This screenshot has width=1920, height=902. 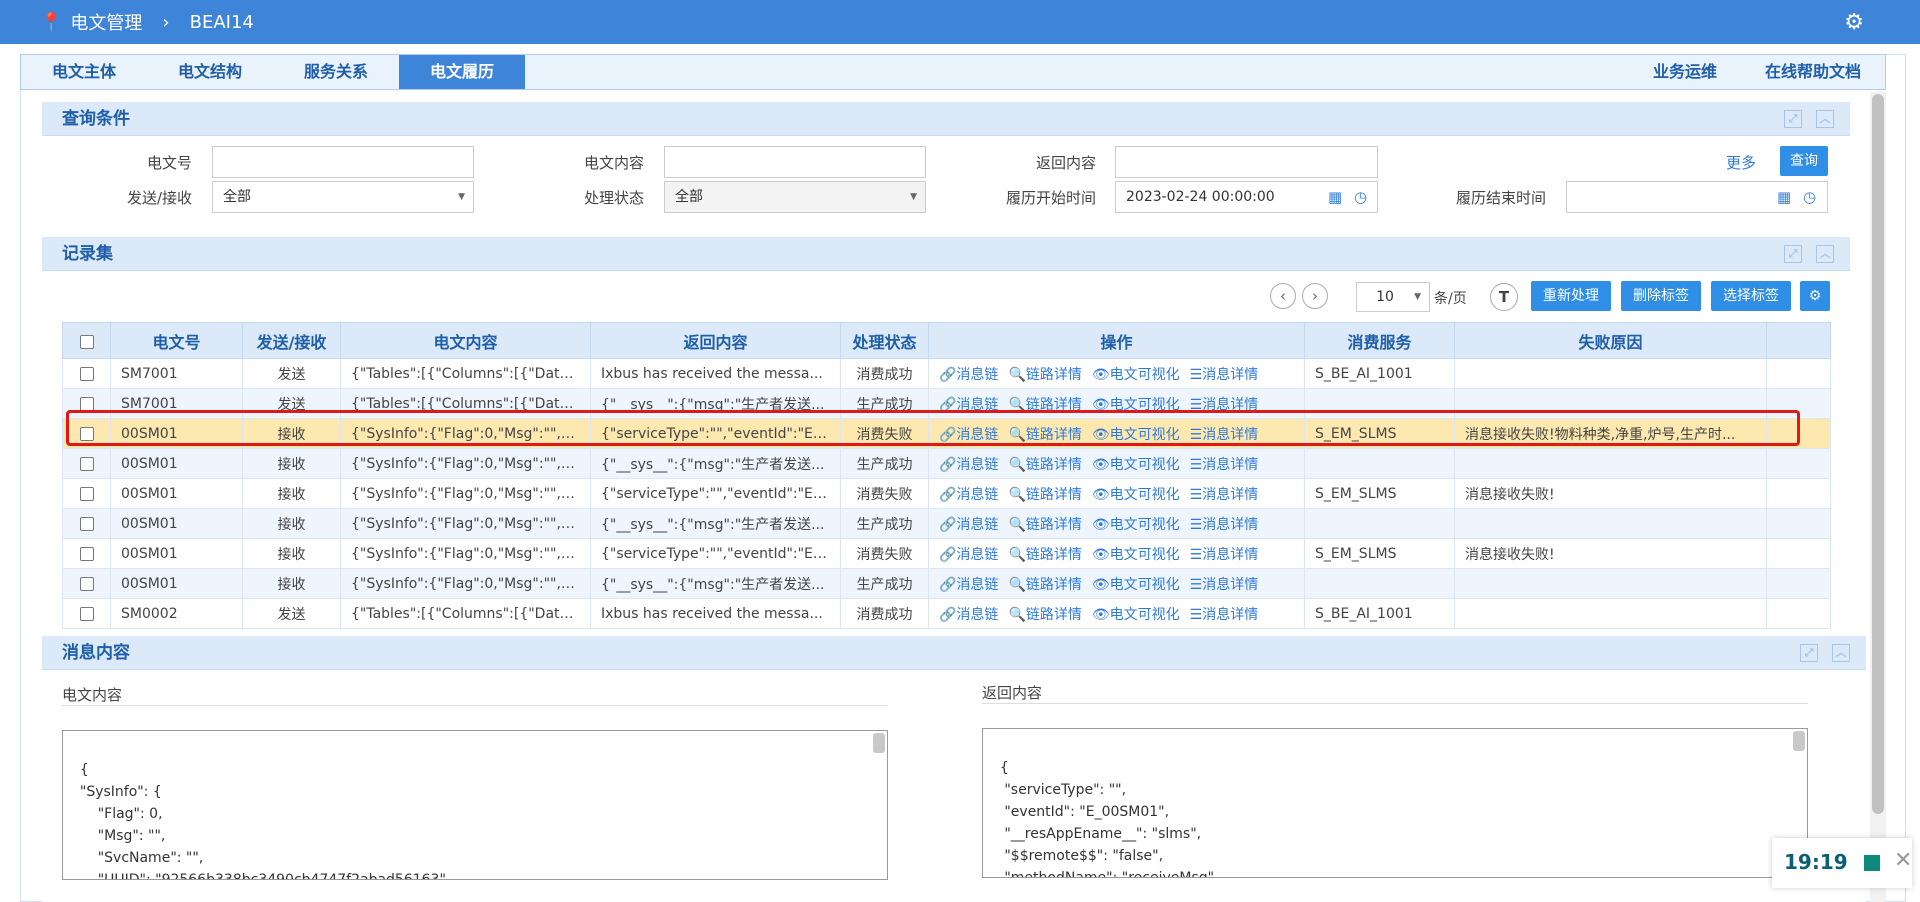 I want to click on settings-gear-icon: ⚙, so click(x=1815, y=296).